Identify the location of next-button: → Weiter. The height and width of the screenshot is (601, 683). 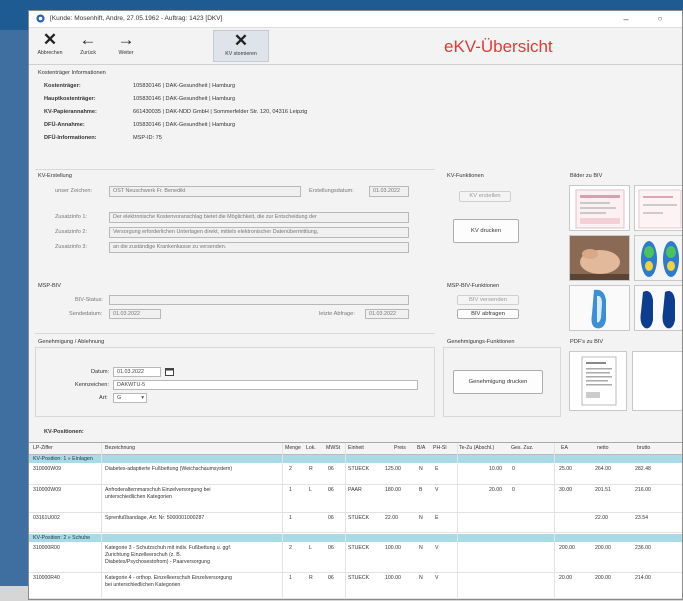
(126, 46).